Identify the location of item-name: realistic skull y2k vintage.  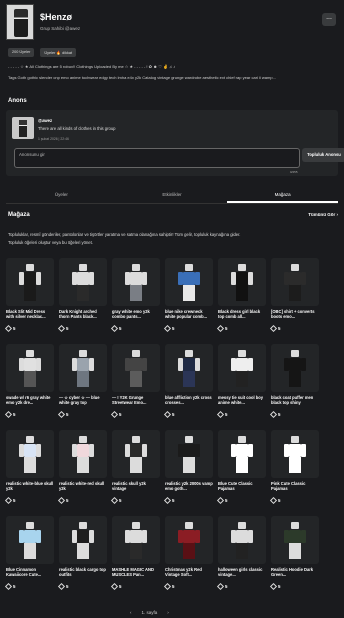
(136, 486).